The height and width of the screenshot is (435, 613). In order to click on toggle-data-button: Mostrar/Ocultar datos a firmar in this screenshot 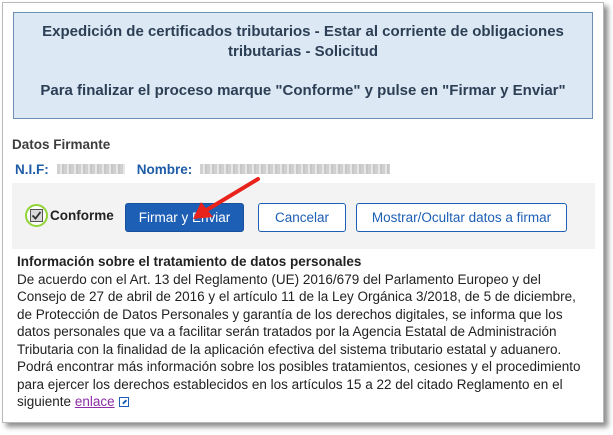, I will do `click(461, 217)`.